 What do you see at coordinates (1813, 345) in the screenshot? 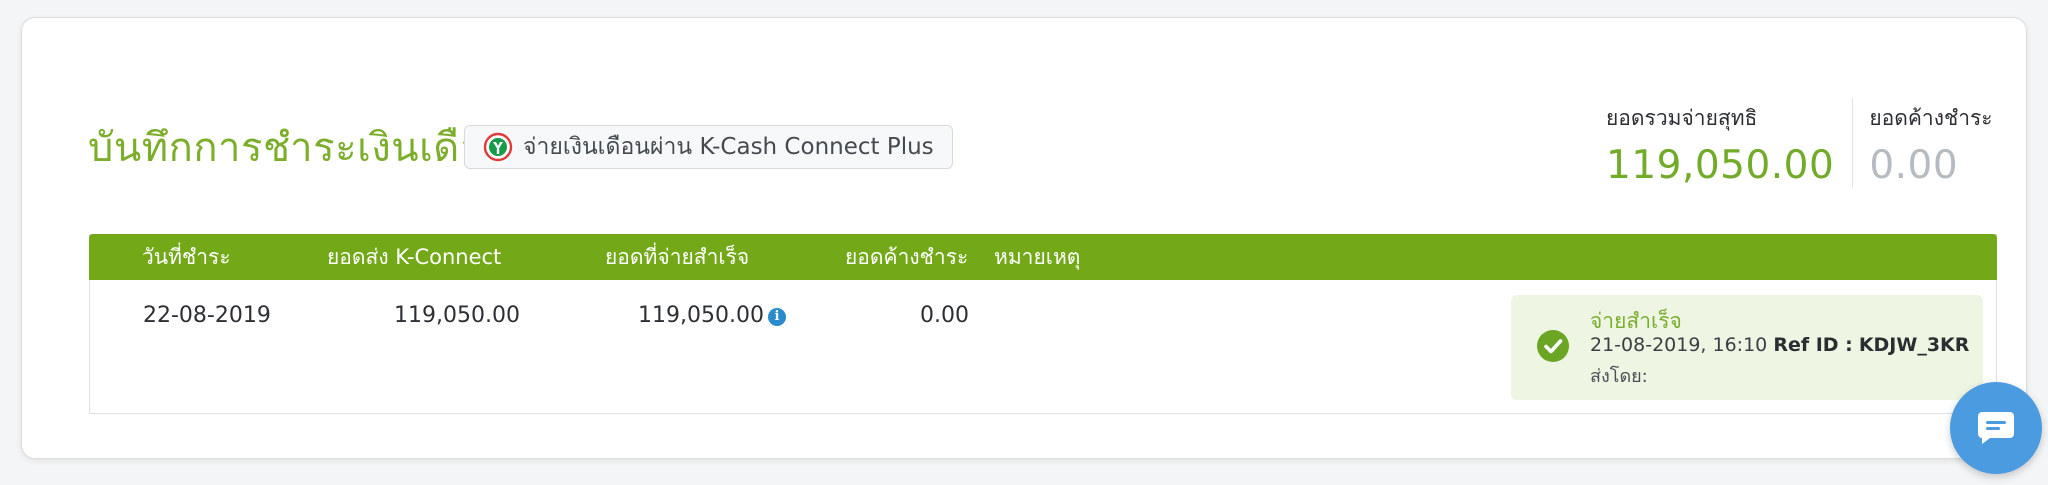
I see `ref-id-label: Ref ID :` at bounding box center [1813, 345].